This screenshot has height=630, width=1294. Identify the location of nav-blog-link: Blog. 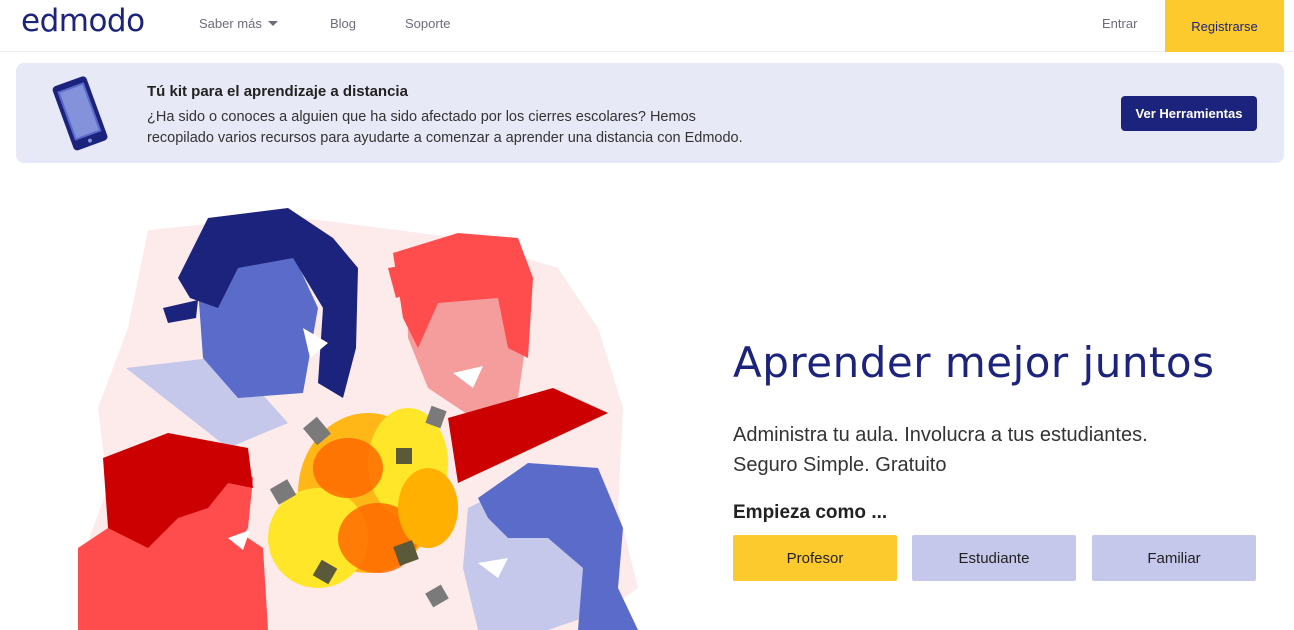
(343, 23).